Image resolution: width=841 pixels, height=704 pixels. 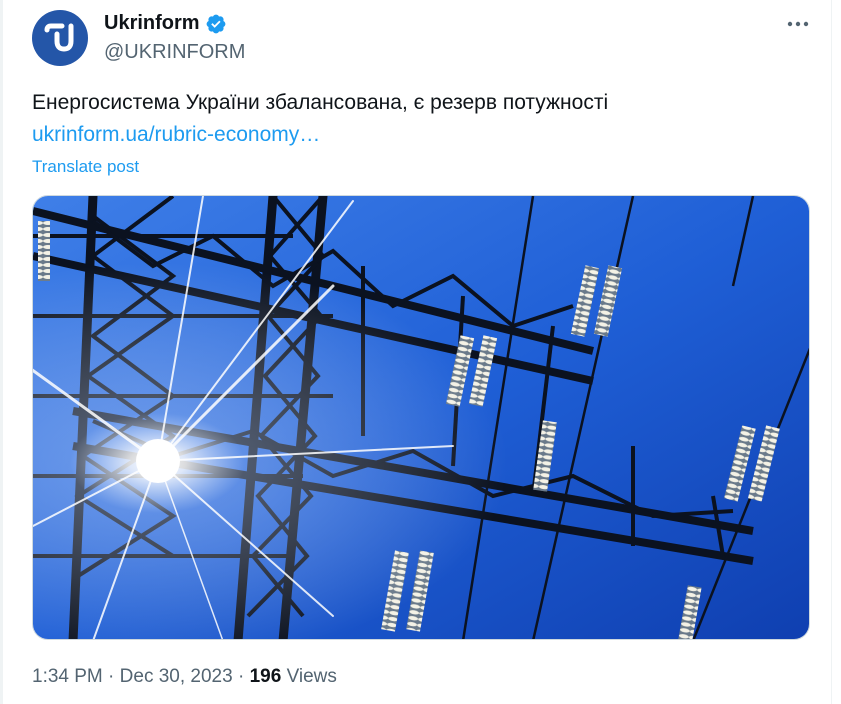 I want to click on more-options-button, so click(x=798, y=24).